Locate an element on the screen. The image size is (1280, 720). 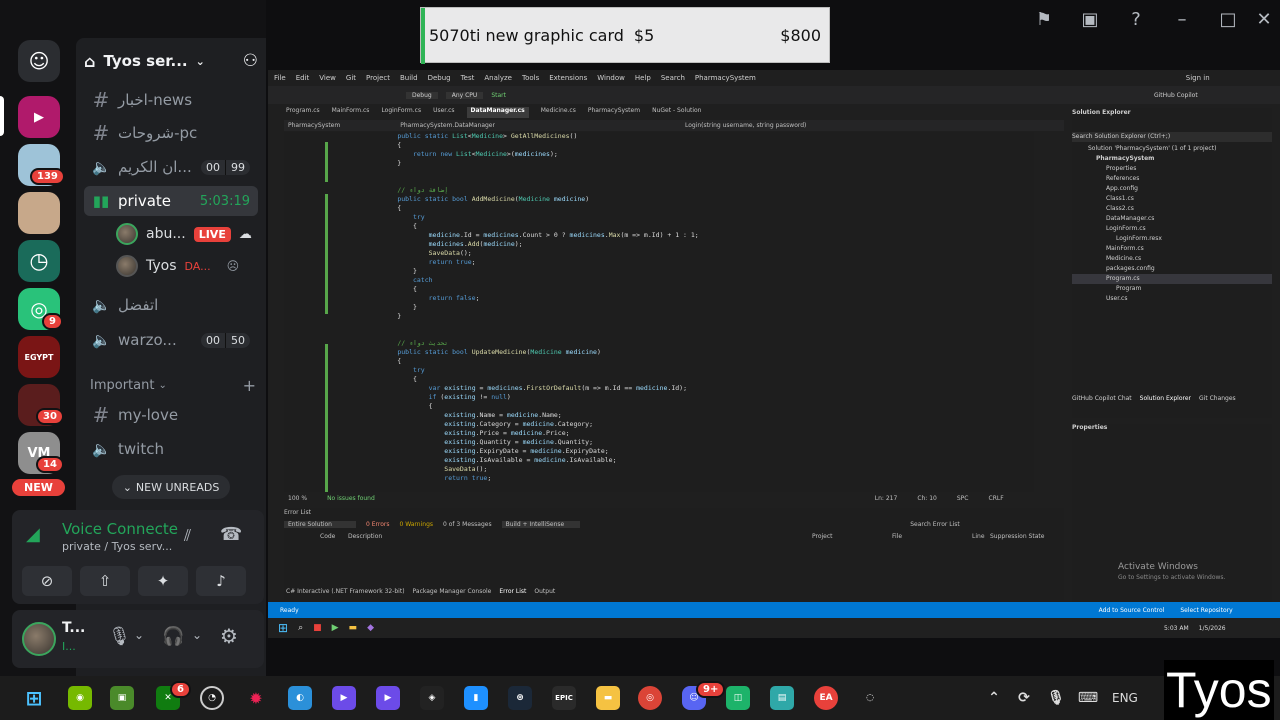
tree-item: packages.config is located at coordinates (1172, 269).